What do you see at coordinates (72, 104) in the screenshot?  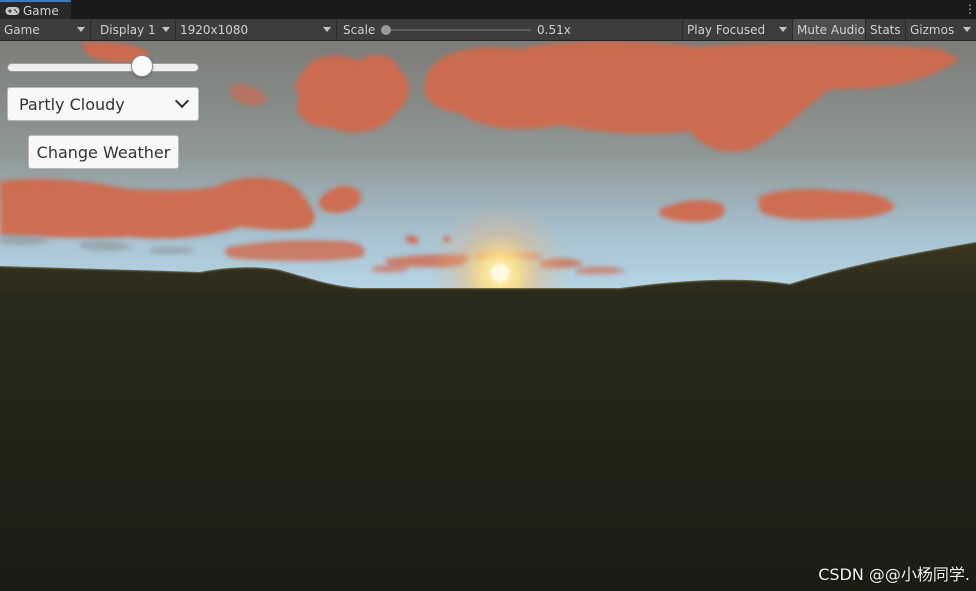 I see `weather-dropdown-value: Partly Cloudy` at bounding box center [72, 104].